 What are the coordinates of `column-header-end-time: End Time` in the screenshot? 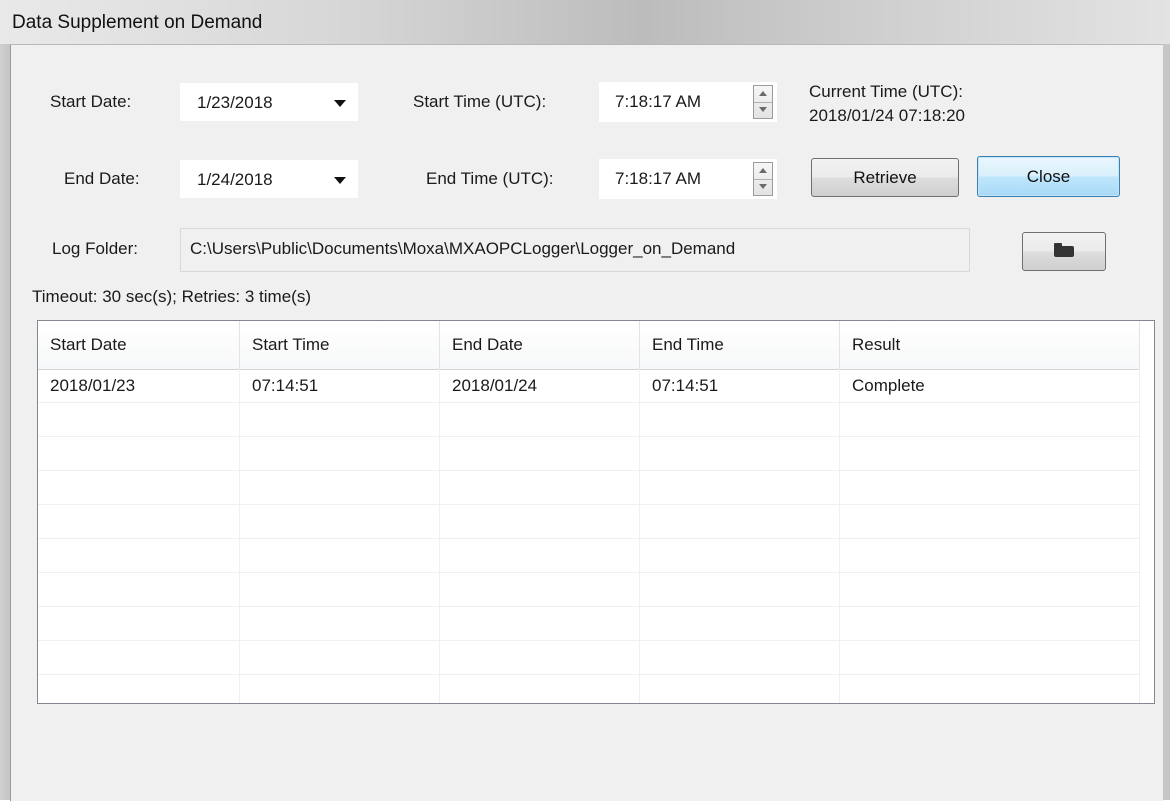 It's located at (740, 345).